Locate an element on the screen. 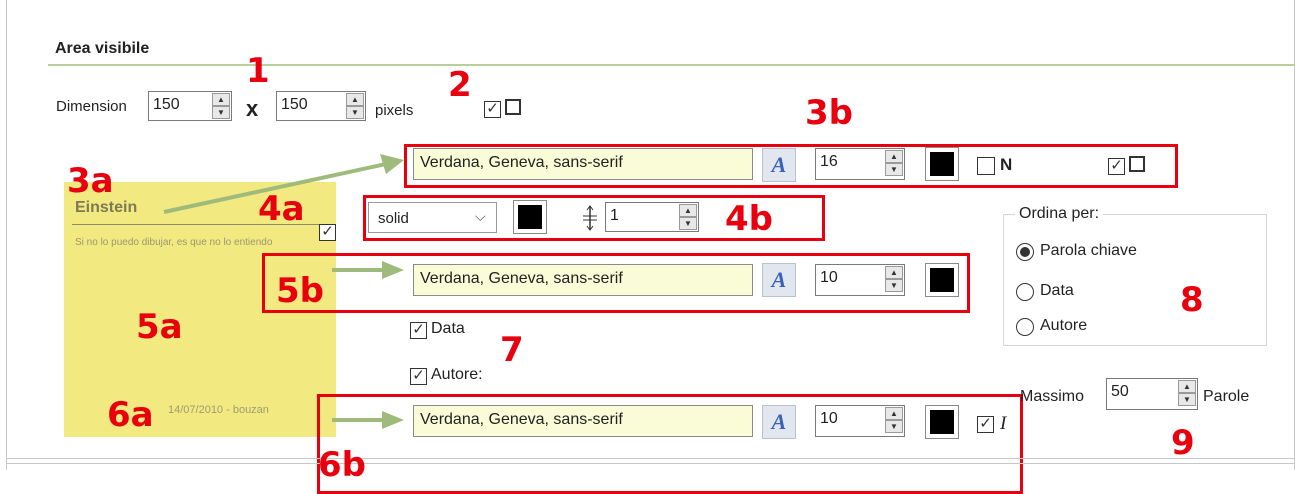 The width and height of the screenshot is (1299, 494). option-checkbox-empty is located at coordinates (513, 107).